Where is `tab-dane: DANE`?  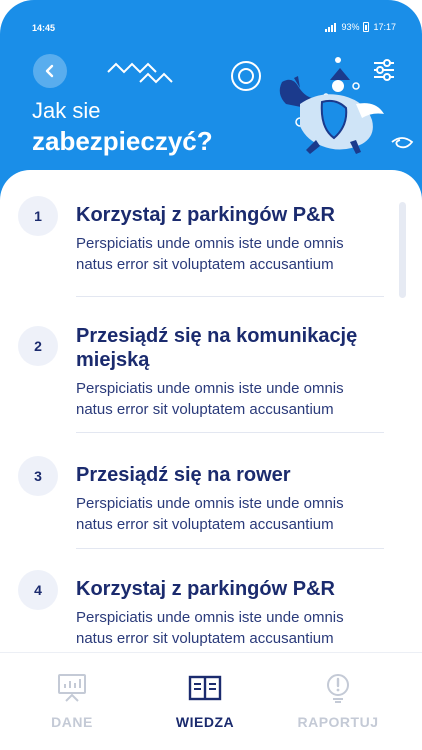 tab-dane: DANE is located at coordinates (72, 701).